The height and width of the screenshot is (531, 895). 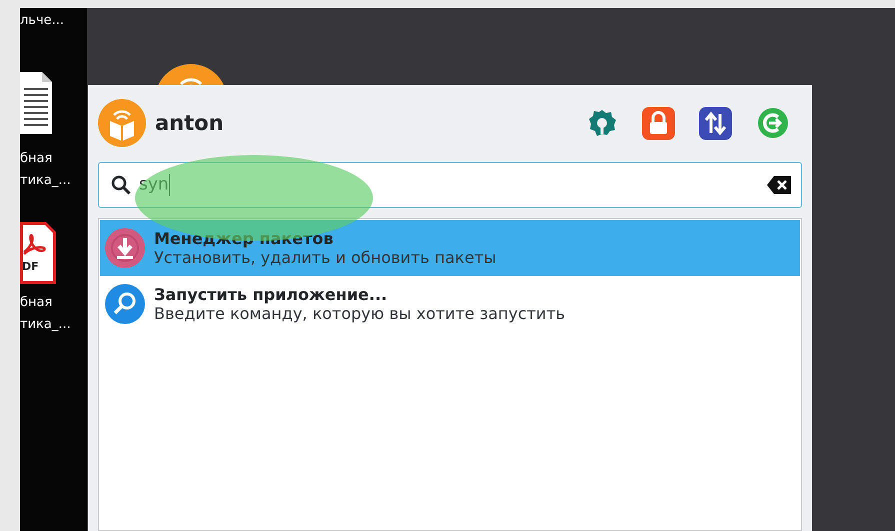 I want to click on lock-icon, so click(x=658, y=123).